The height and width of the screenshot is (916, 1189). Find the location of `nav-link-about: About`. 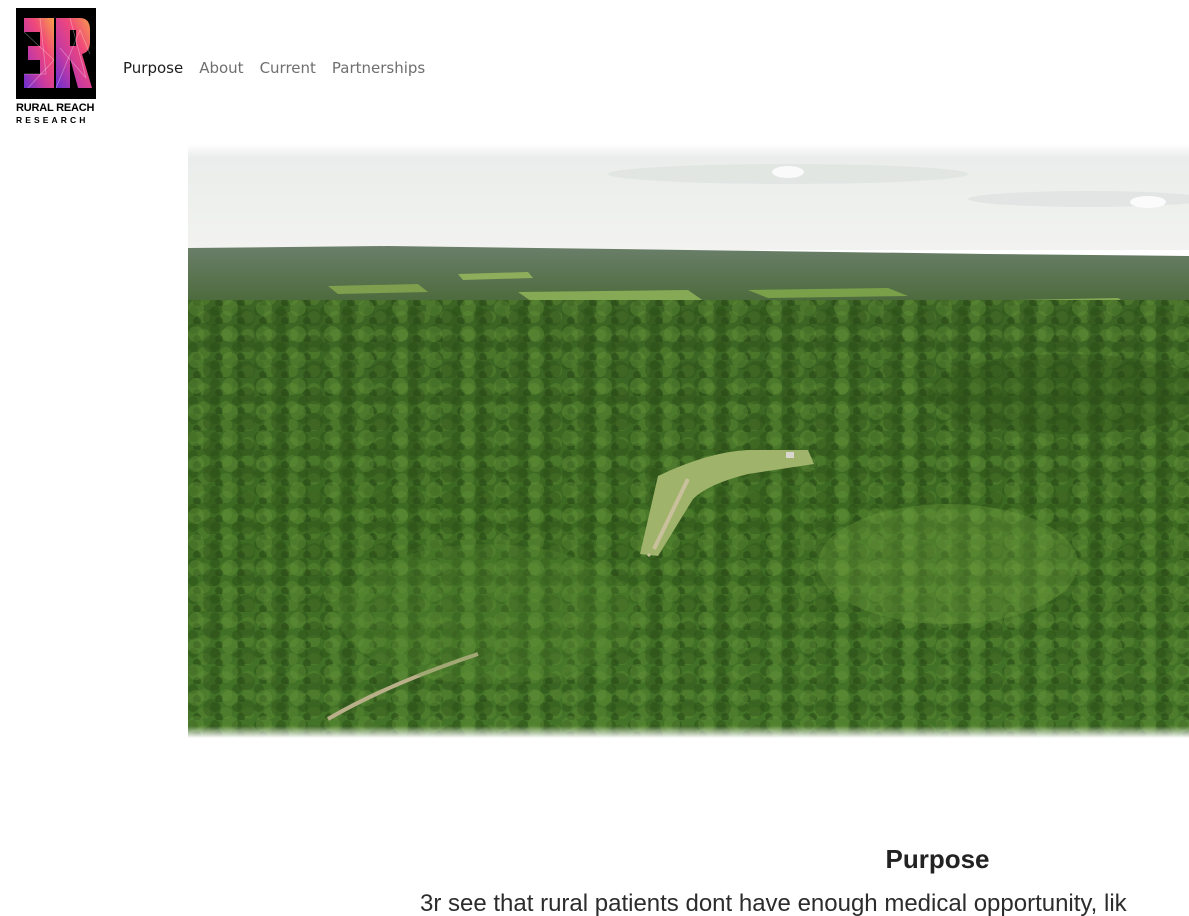

nav-link-about: About is located at coordinates (221, 68).